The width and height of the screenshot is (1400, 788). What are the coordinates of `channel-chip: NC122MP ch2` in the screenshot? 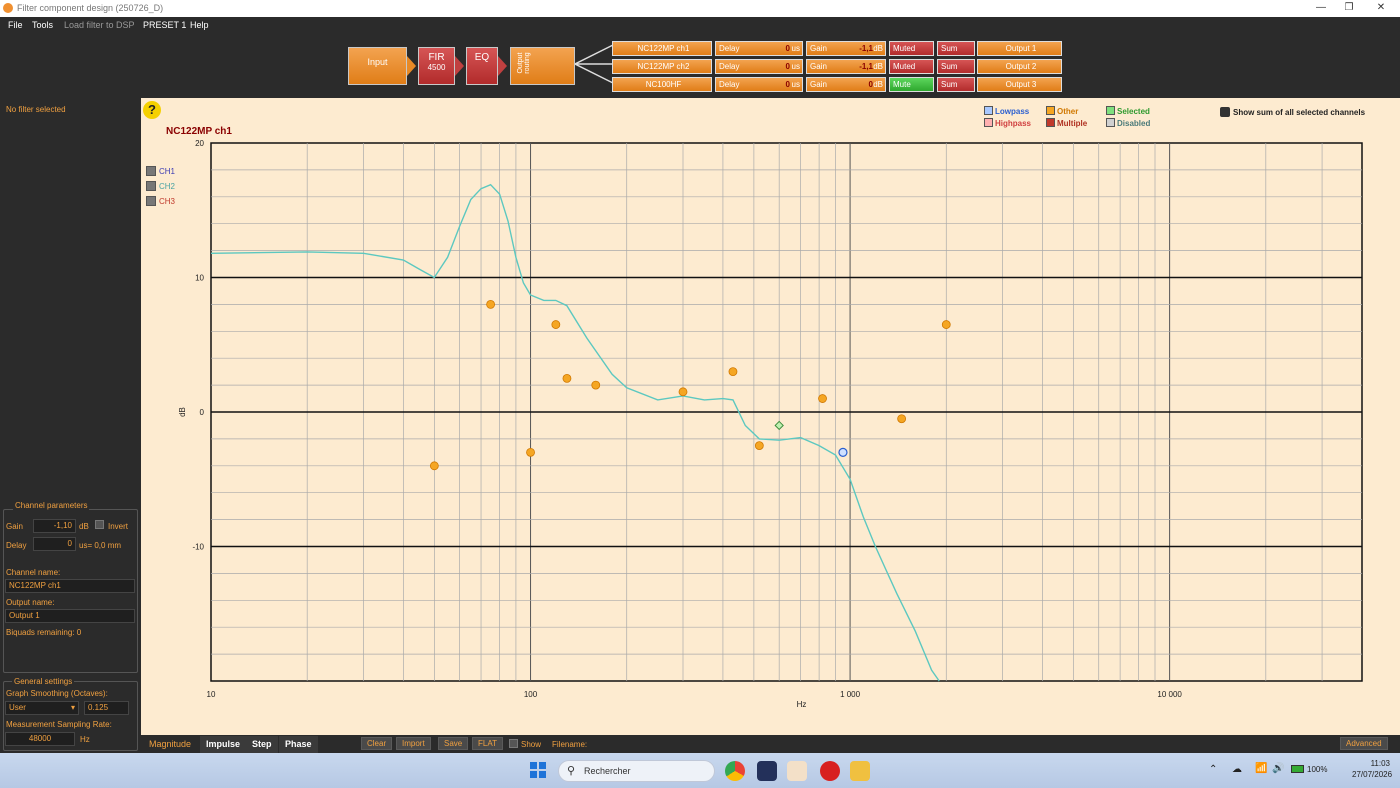 It's located at (662, 66).